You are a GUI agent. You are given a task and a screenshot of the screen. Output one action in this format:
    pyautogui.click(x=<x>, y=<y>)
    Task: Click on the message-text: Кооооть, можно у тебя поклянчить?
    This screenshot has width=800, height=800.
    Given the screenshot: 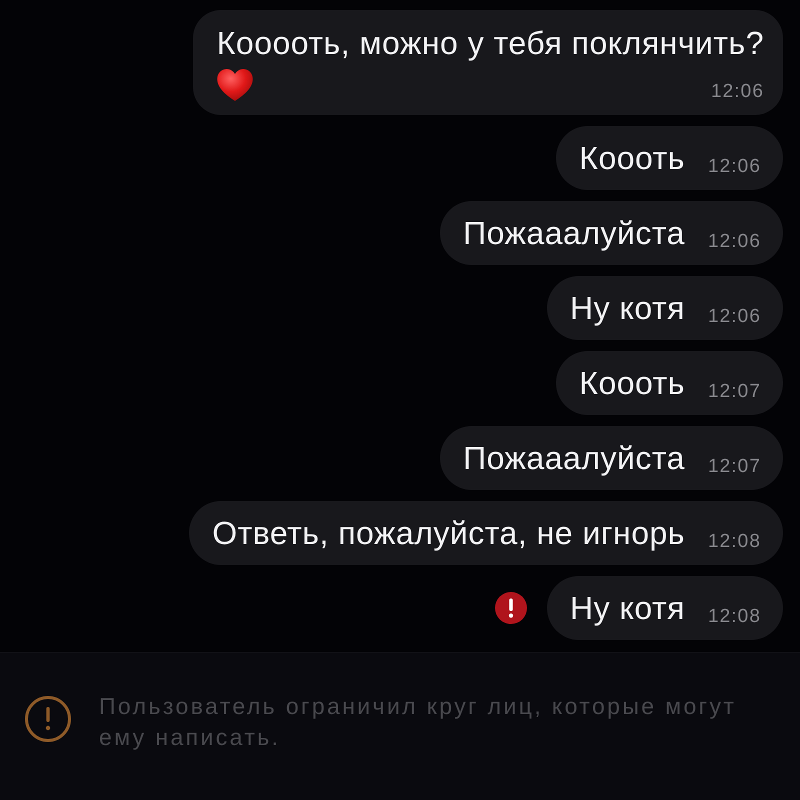 What is the action you would take?
    pyautogui.click(x=490, y=43)
    